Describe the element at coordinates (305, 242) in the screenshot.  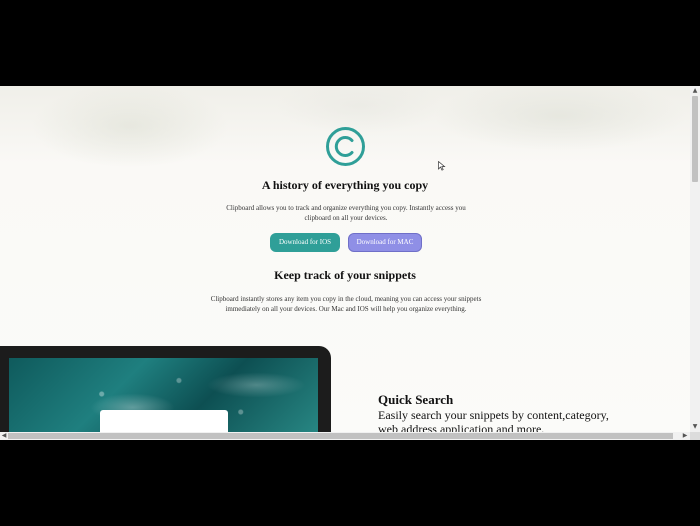
I see `download-ios-button: Download for IOS` at that location.